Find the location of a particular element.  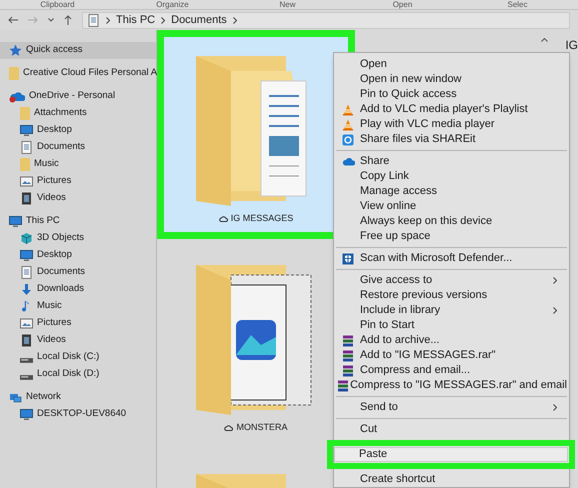

sidebar-item: OneDrive - Personal is located at coordinates (78, 96).